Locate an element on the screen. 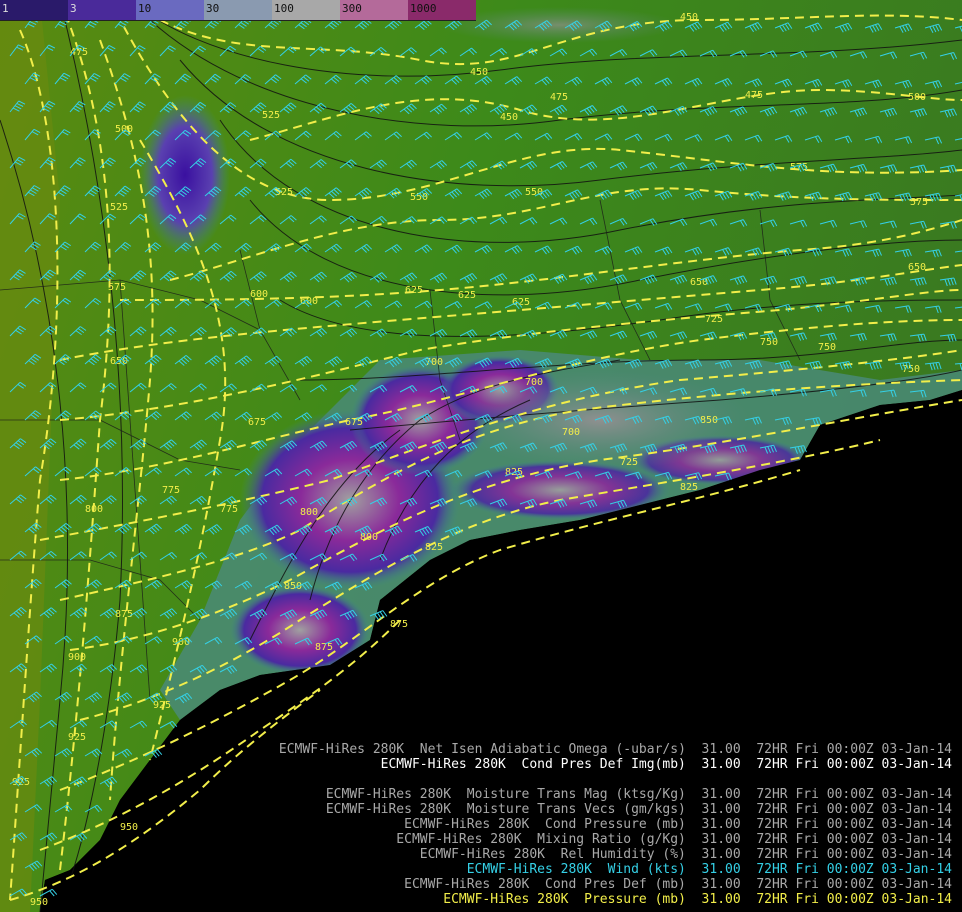 This screenshot has height=912, width=962. color-scale-segment: 300 is located at coordinates (374, 10).